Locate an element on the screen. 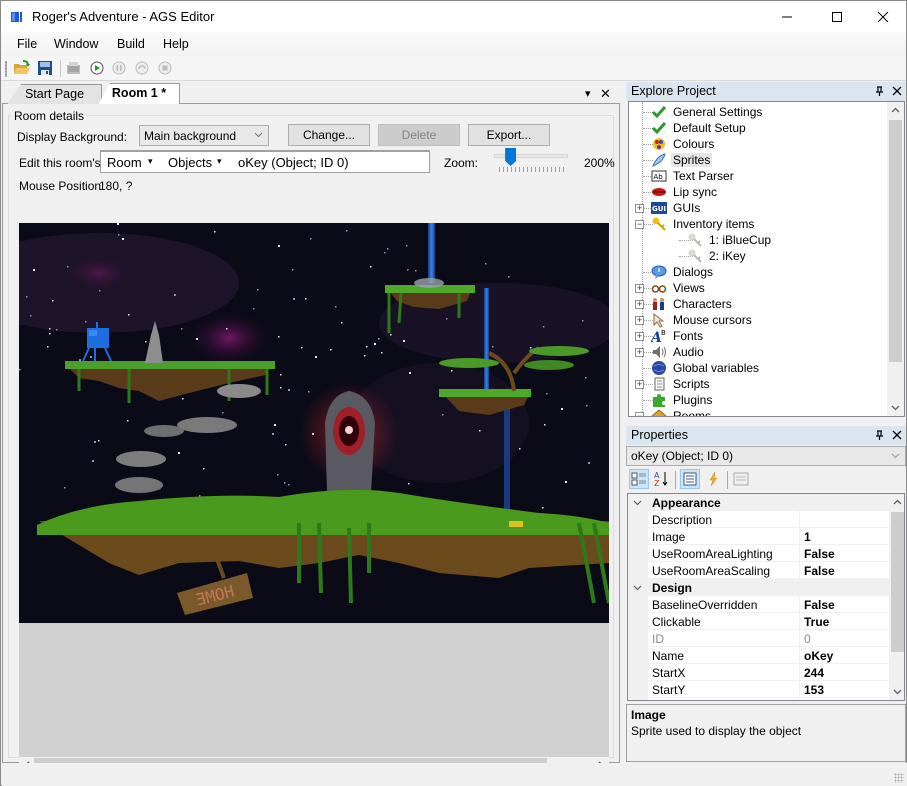 This screenshot has height=786, width=907. breadcrumb-selected-object: oKey (Object; ID 0) is located at coordinates (293, 162).